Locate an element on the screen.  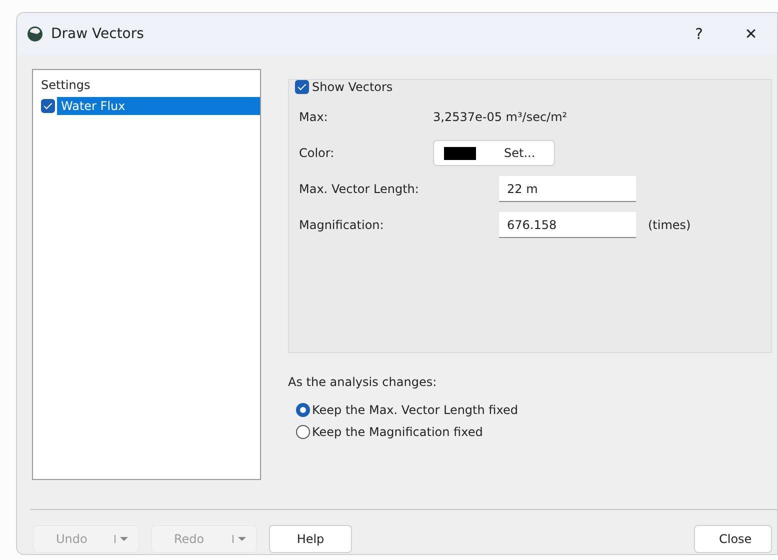
radio-label: Keep the Max. Vector Length fixed is located at coordinates (415, 410).